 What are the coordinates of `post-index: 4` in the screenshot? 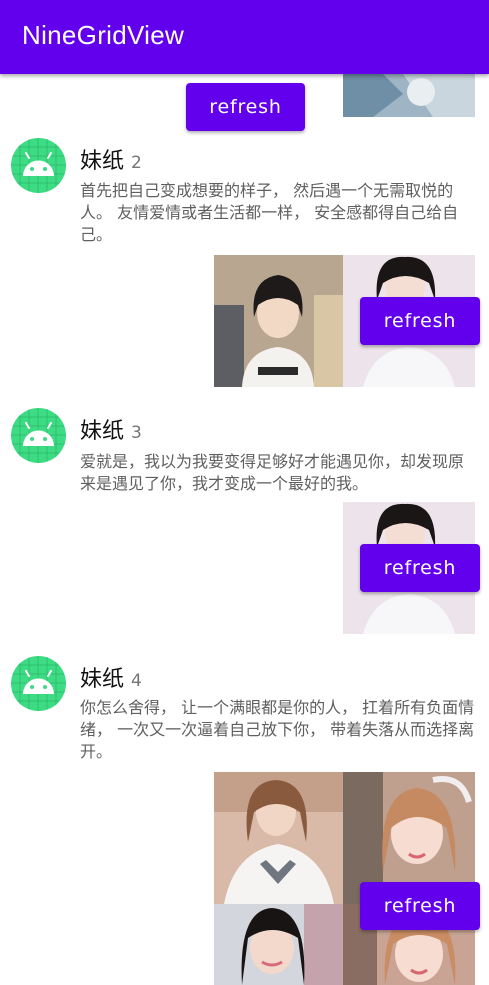 It's located at (136, 681).